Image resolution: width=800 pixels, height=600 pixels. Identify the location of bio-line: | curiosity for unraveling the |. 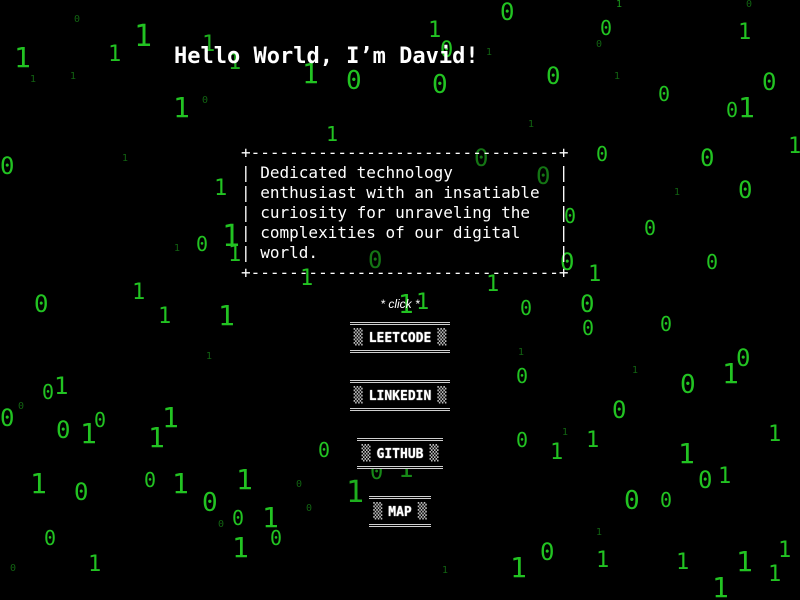
(405, 212).